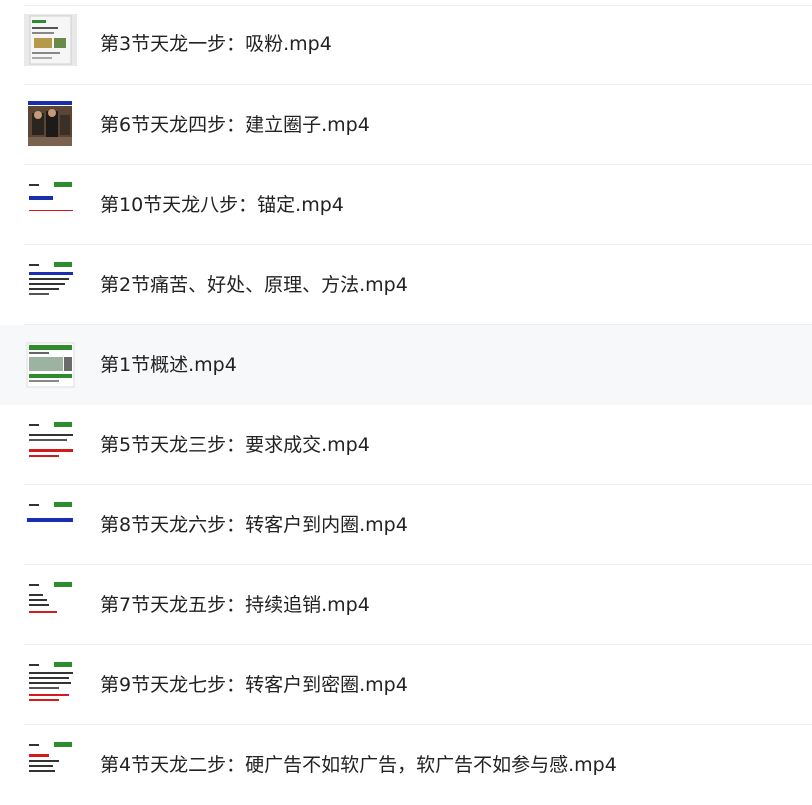 This screenshot has width=812, height=805. Describe the element at coordinates (235, 125) in the screenshot. I see `file-name: 第6节天龙四步：建立圈子.mp4` at that location.